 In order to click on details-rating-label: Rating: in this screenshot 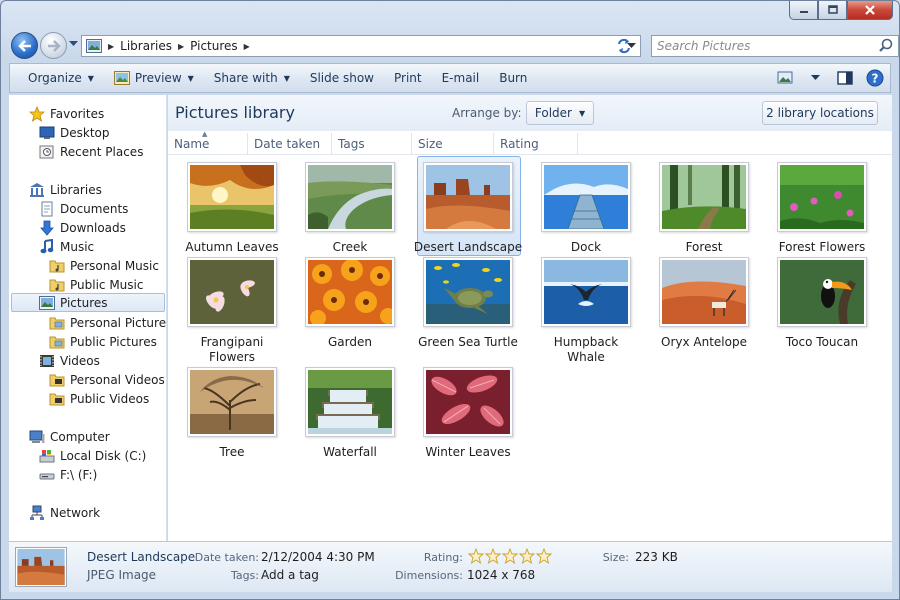, I will do `click(443, 557)`.